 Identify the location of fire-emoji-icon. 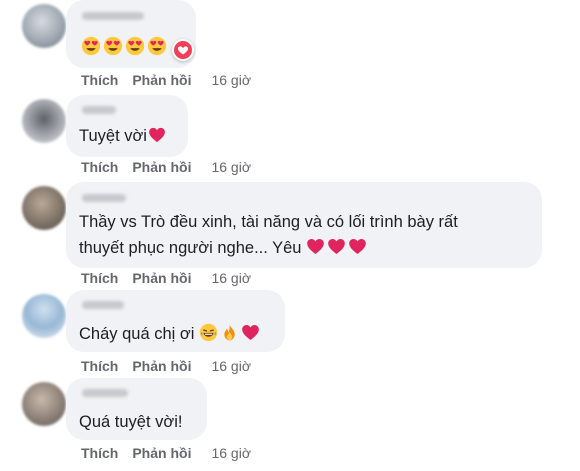
(229, 332).